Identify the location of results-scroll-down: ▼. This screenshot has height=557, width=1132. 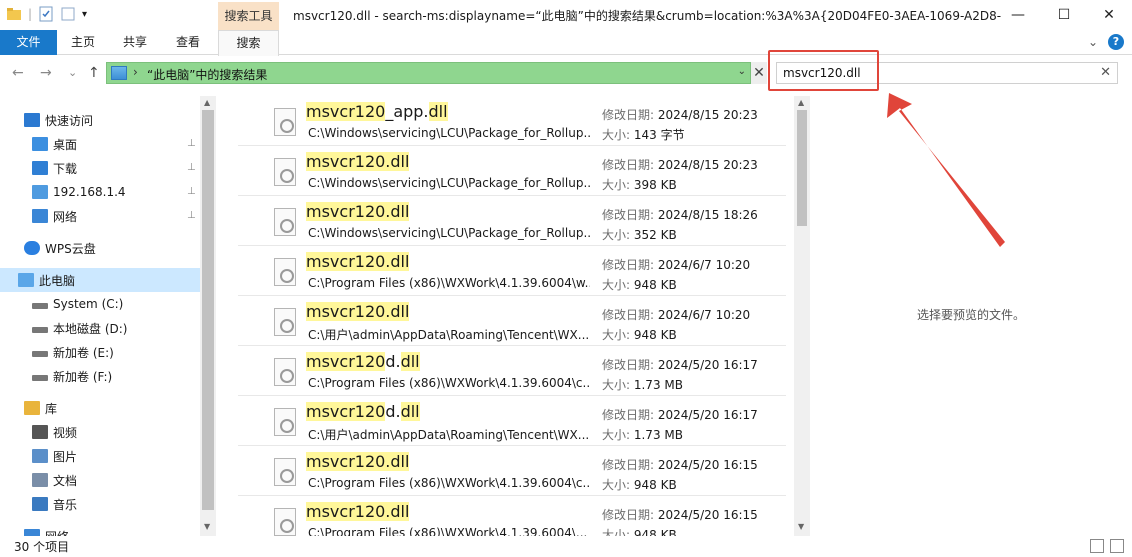
(801, 526).